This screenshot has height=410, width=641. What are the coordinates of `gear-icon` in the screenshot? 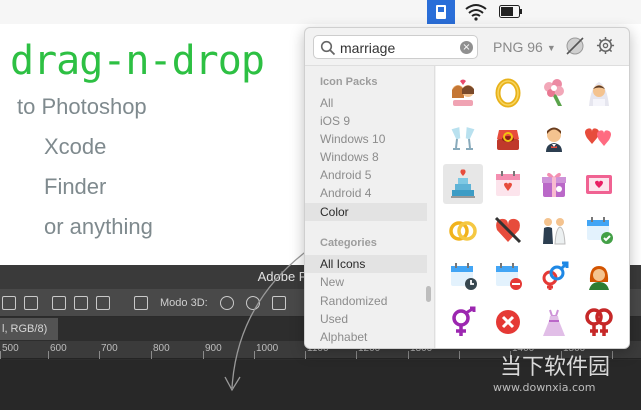 It's located at (605, 45).